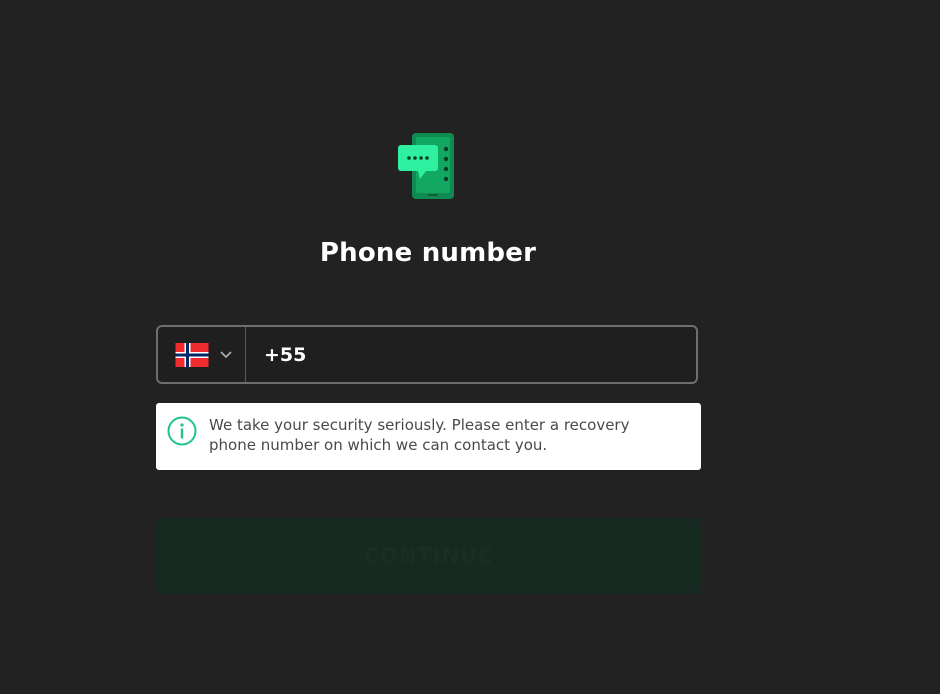  What do you see at coordinates (428, 556) in the screenshot?
I see `continue-button: CONTINUE` at bounding box center [428, 556].